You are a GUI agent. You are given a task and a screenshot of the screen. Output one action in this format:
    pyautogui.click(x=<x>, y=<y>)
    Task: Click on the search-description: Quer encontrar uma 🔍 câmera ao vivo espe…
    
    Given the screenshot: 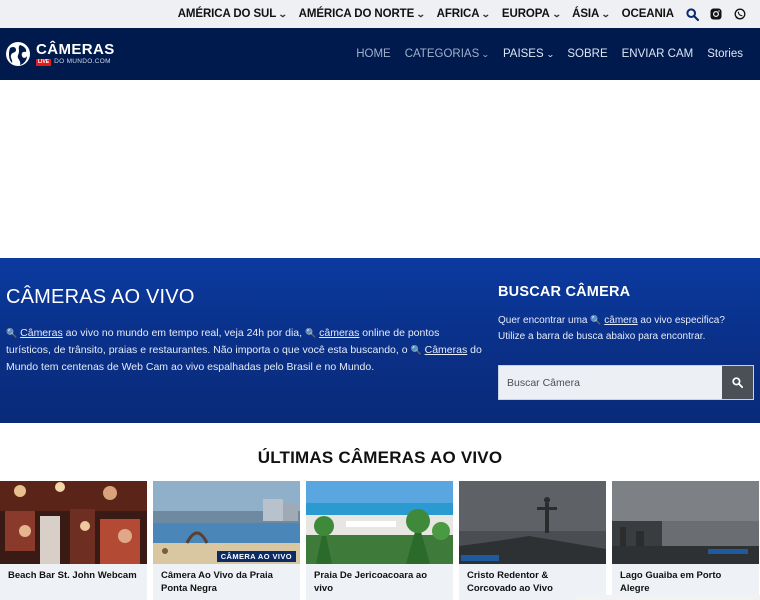 What is the action you would take?
    pyautogui.click(x=626, y=328)
    